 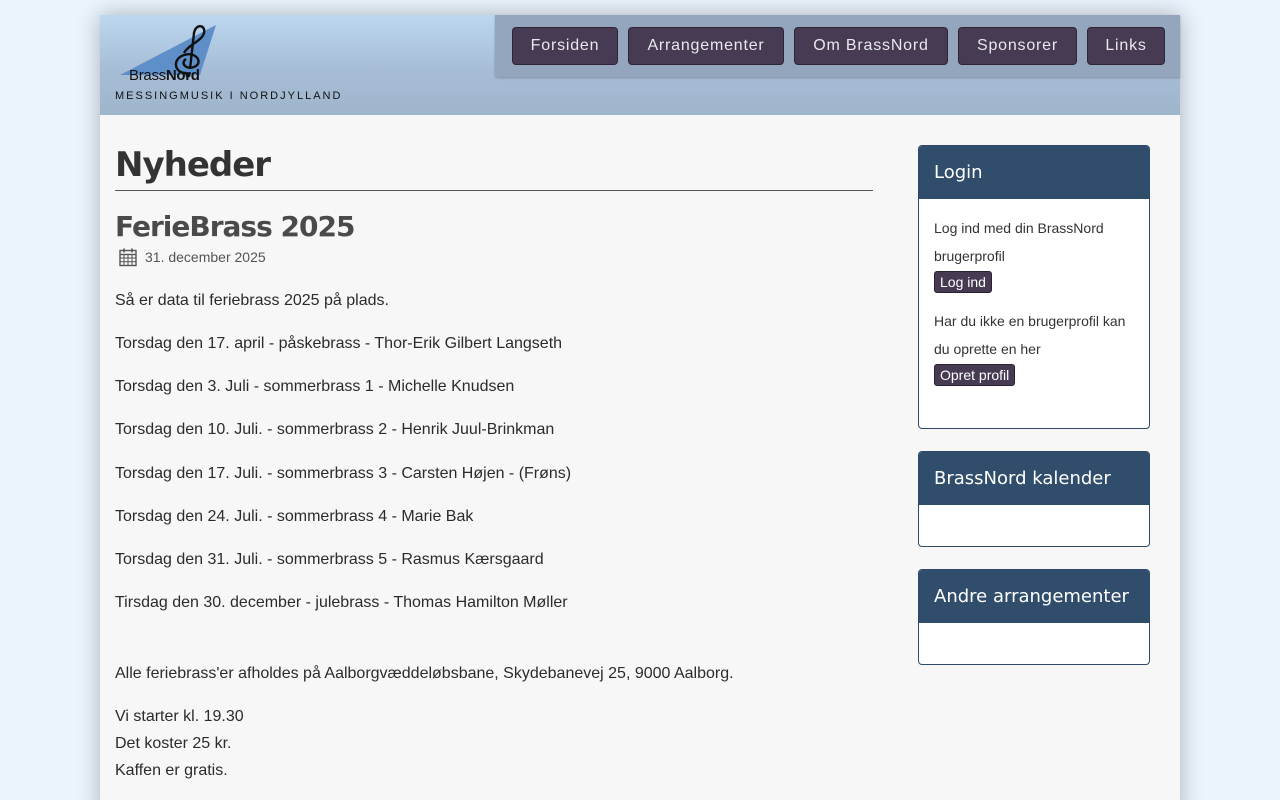 What do you see at coordinates (871, 46) in the screenshot?
I see `nav-om-brassnord: Om BrassNord` at bounding box center [871, 46].